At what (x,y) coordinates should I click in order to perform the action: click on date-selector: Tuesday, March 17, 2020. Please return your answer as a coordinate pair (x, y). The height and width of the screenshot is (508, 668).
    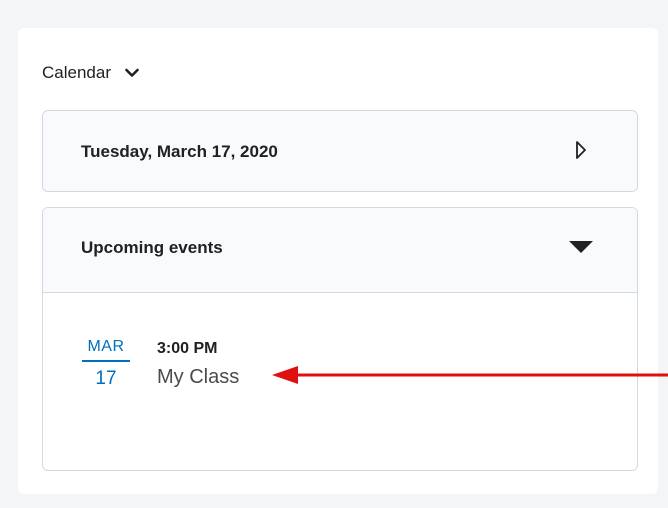
    Looking at the image, I should click on (340, 151).